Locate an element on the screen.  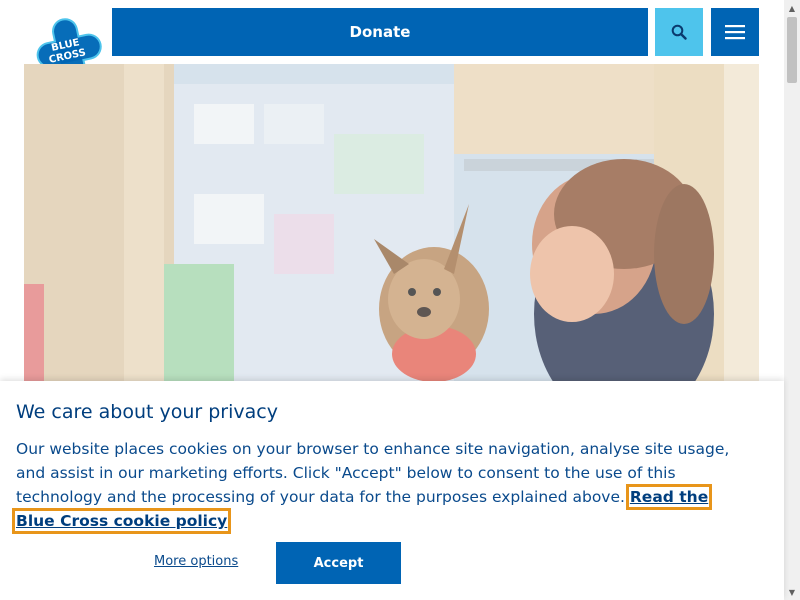
accept-cookies-button: Accept is located at coordinates (338, 563).